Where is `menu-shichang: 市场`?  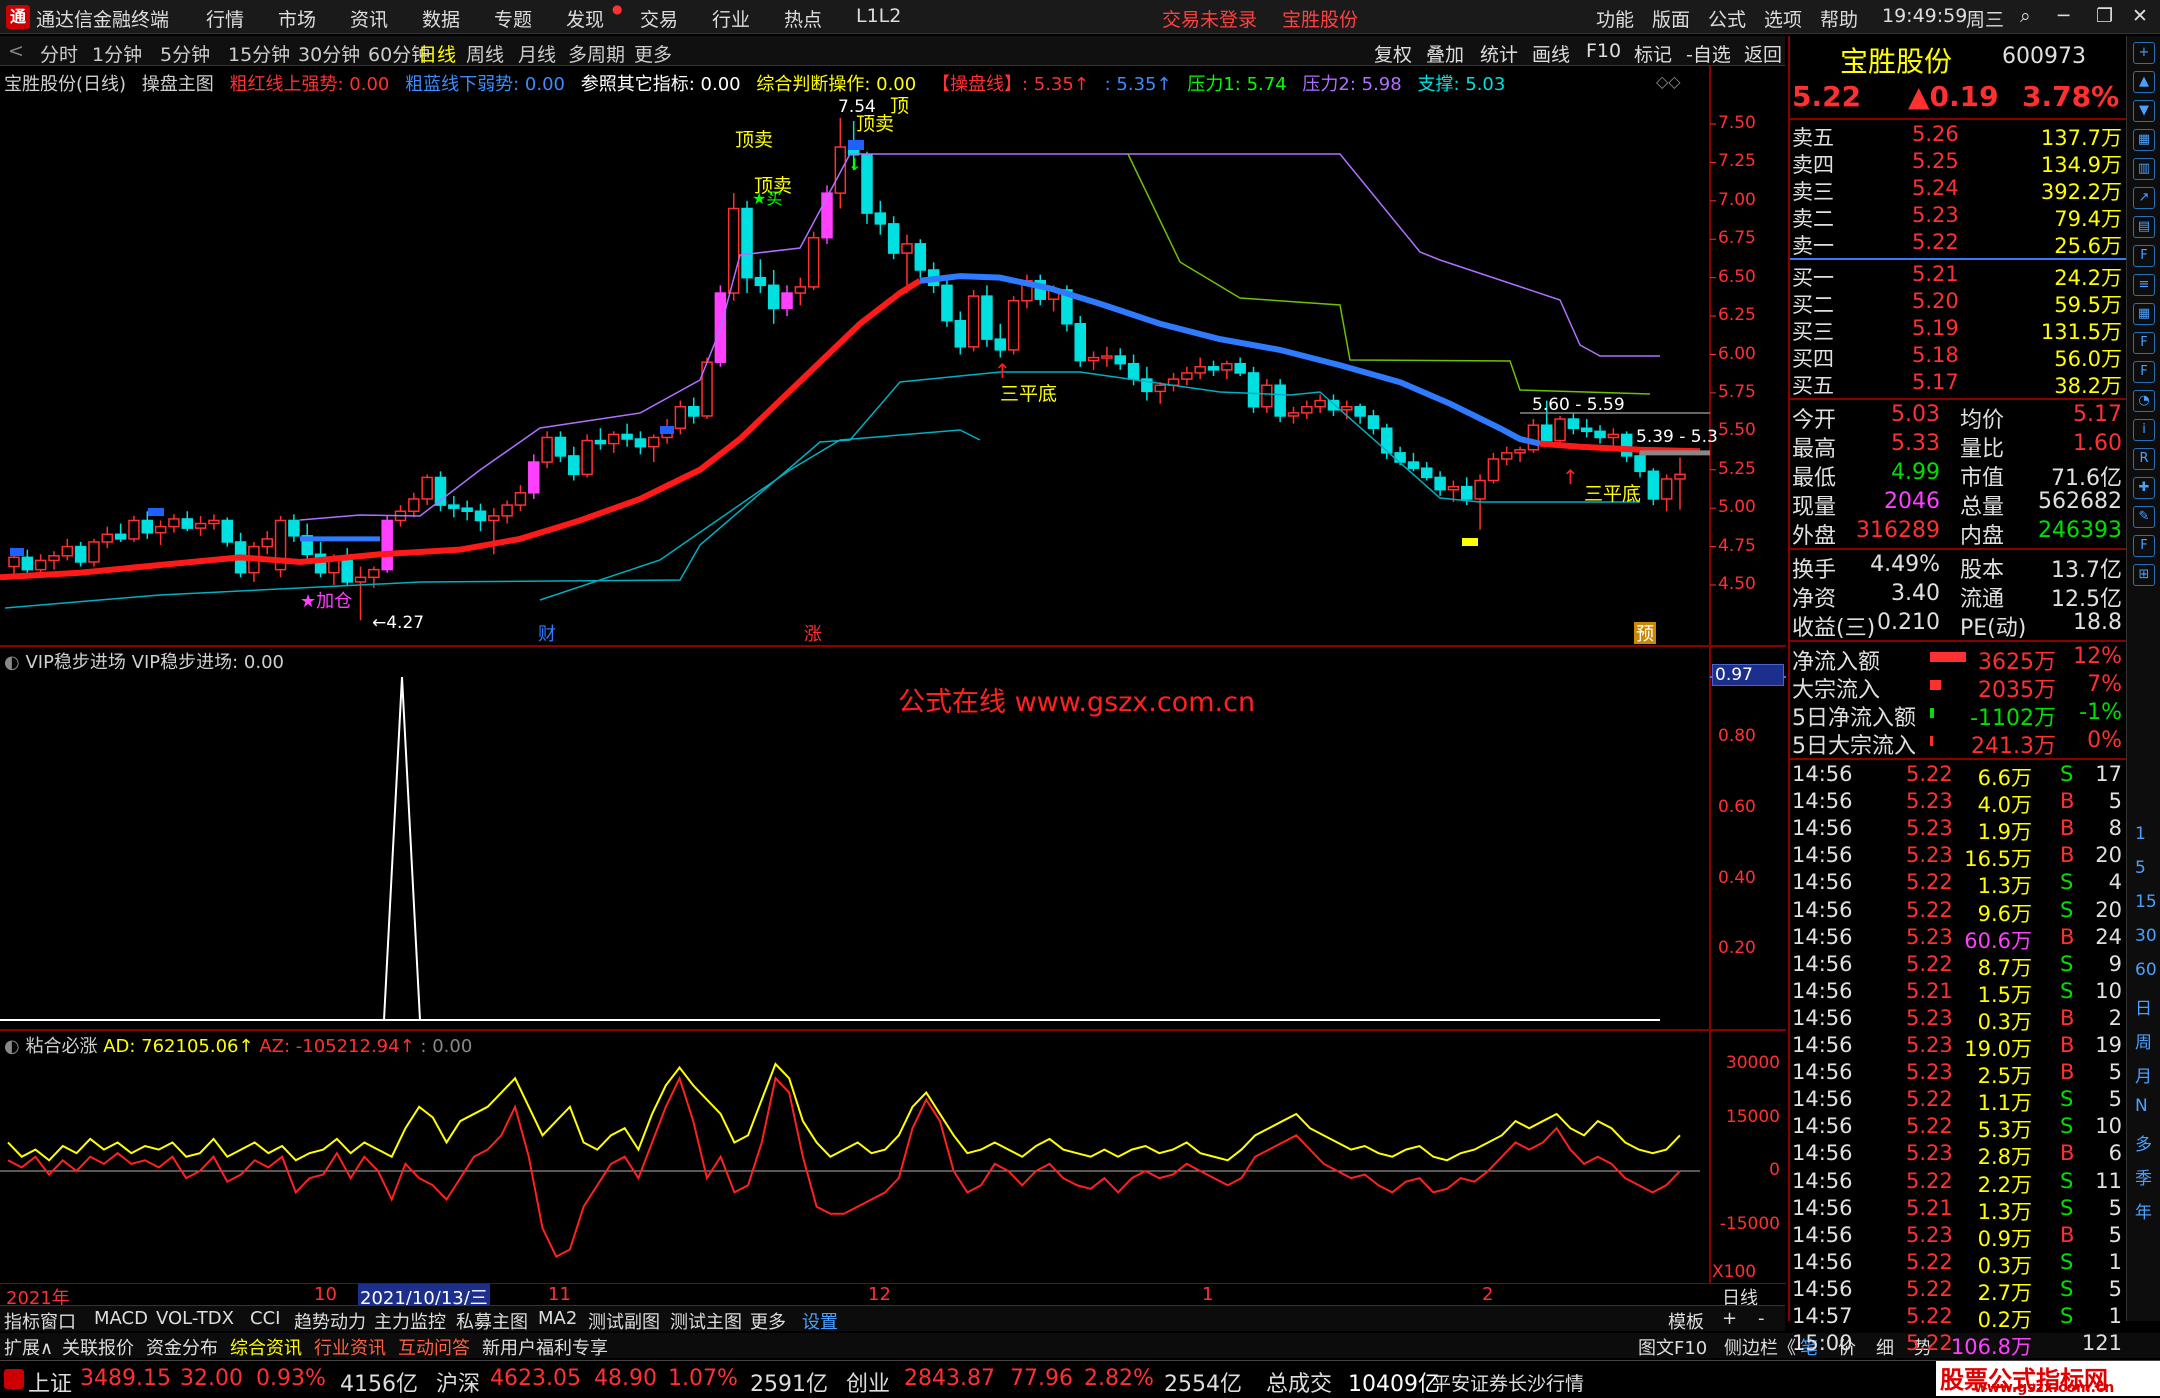
menu-shichang: 市场 is located at coordinates (297, 18).